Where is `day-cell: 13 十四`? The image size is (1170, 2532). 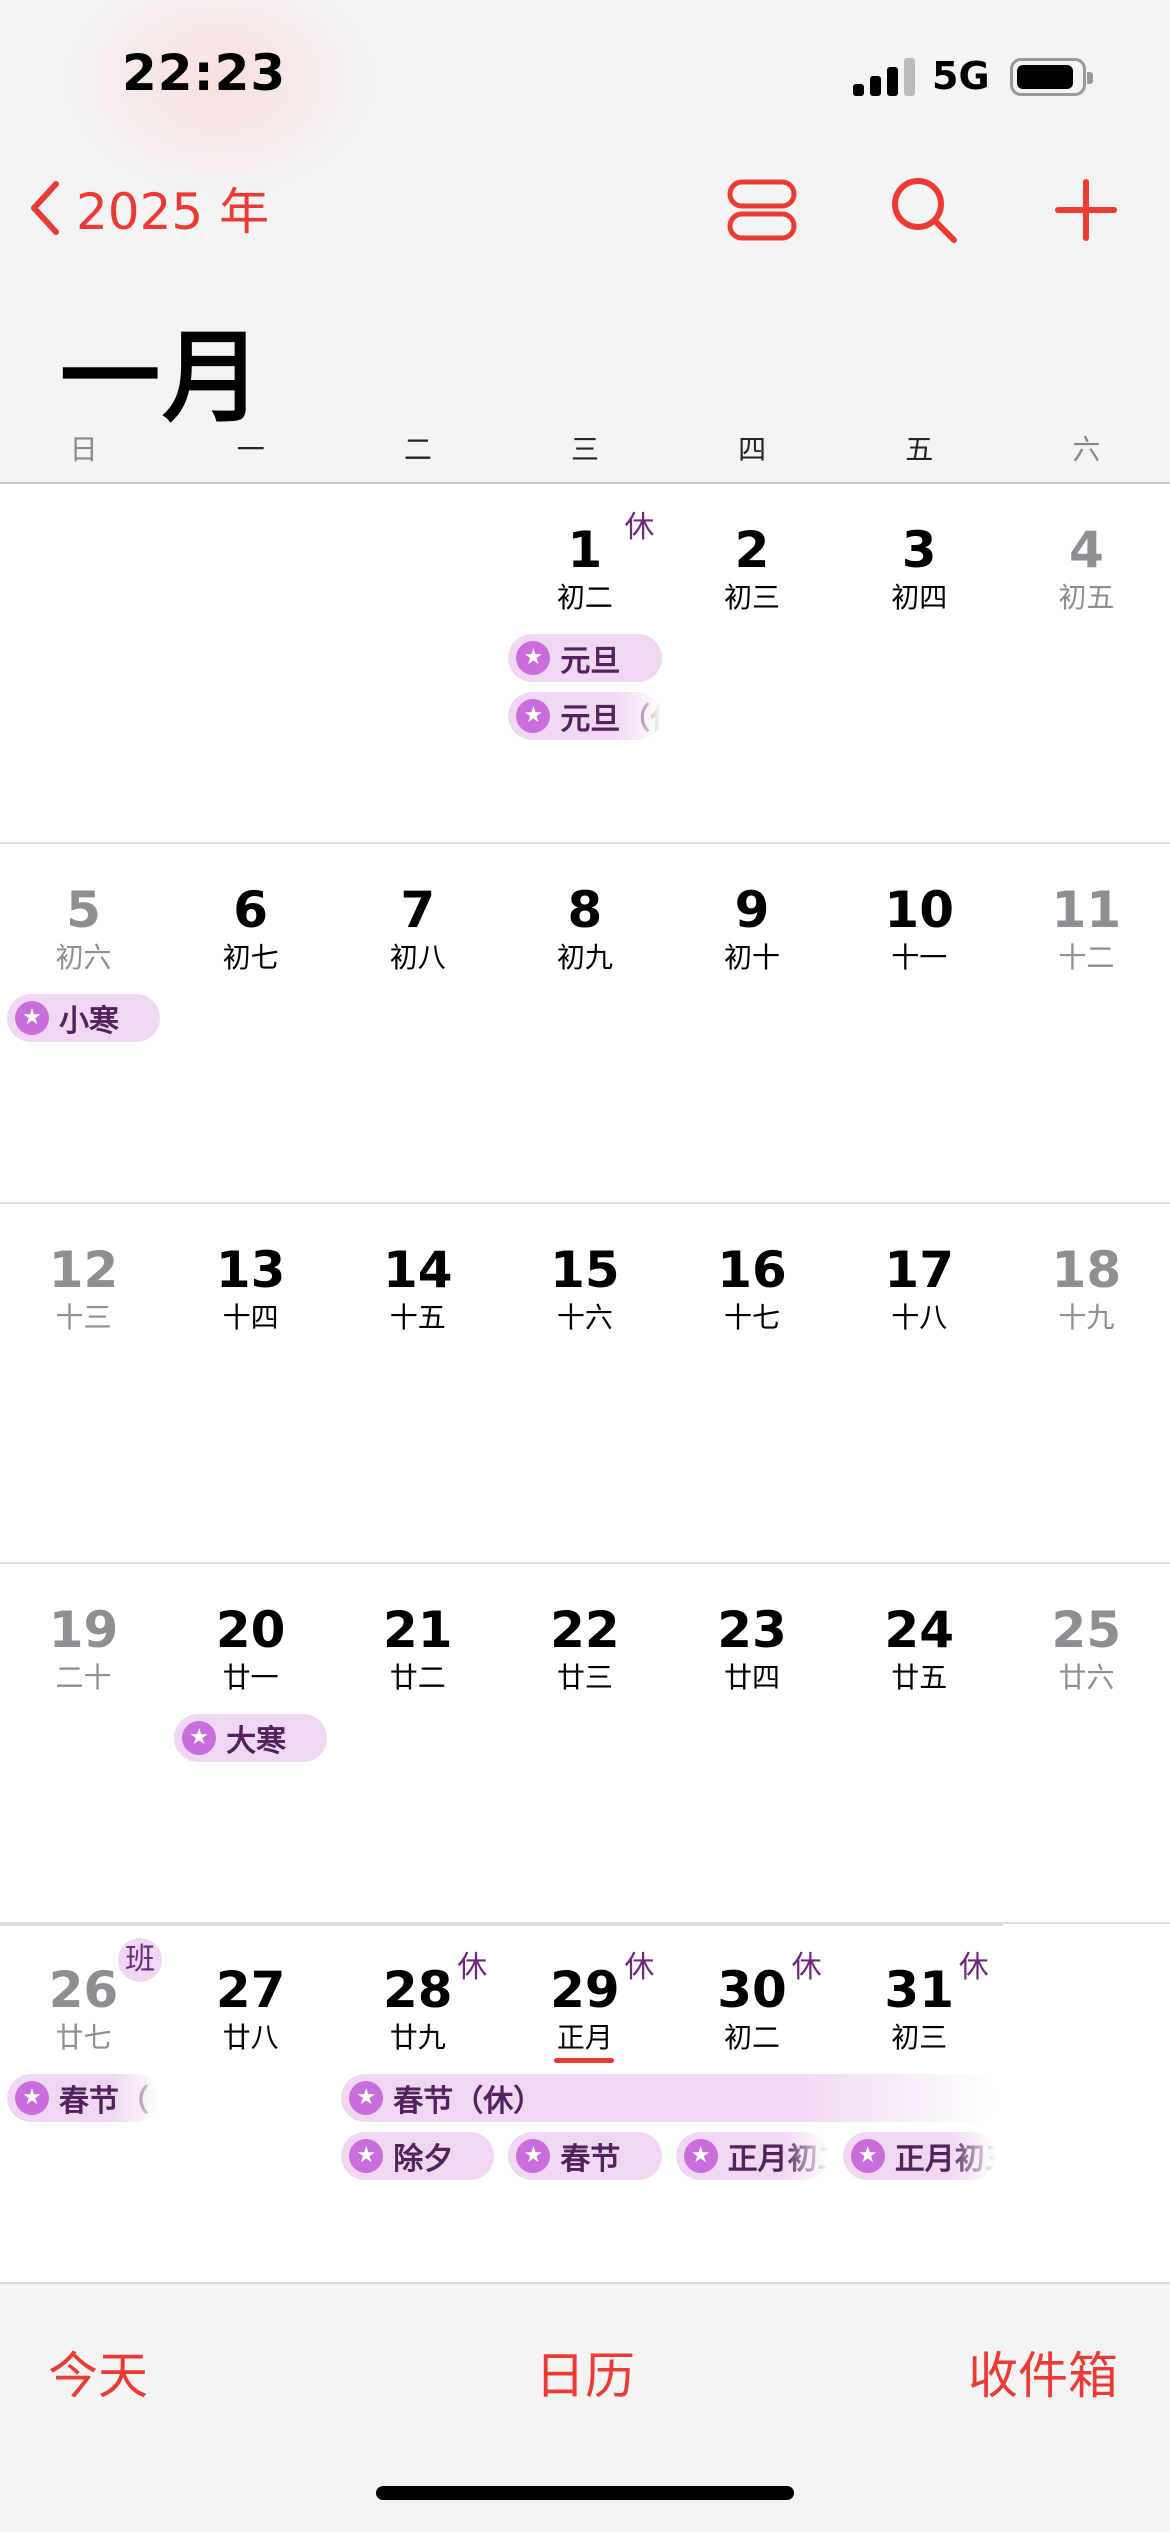
day-cell: 13 十四 is located at coordinates (250, 1284).